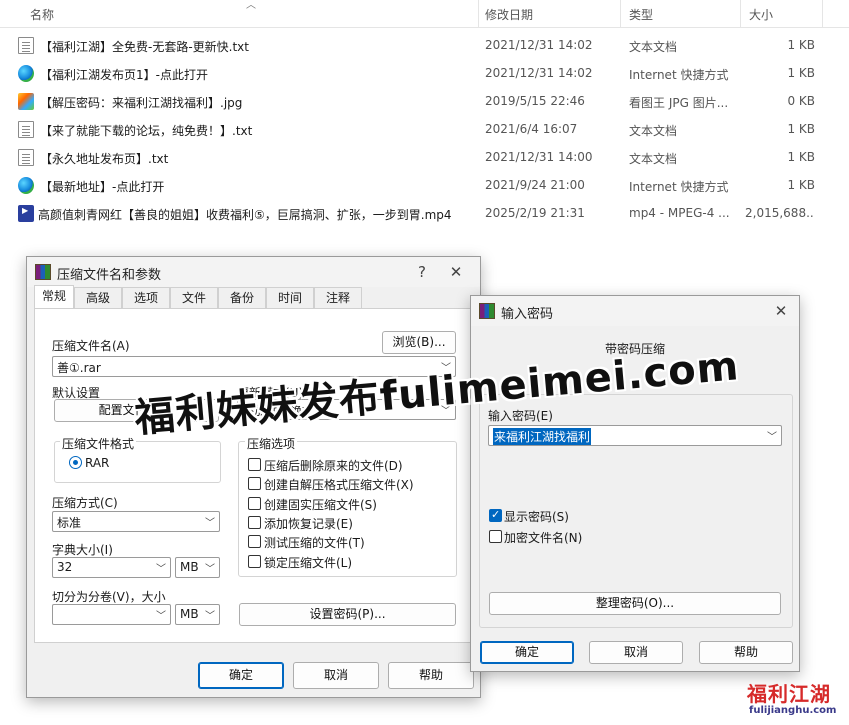 The height and width of the screenshot is (725, 849). What do you see at coordinates (146, 298) in the screenshot?
I see `tab-options: 选项` at bounding box center [146, 298].